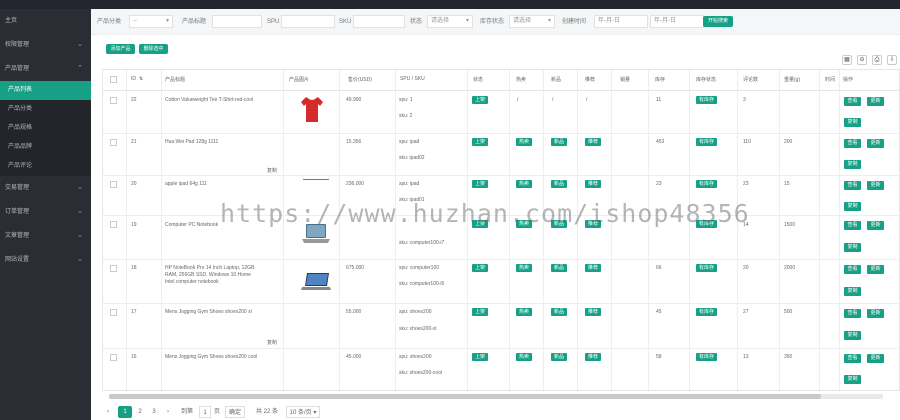  I want to click on row-spu: spu: shoes200, so click(415, 312).